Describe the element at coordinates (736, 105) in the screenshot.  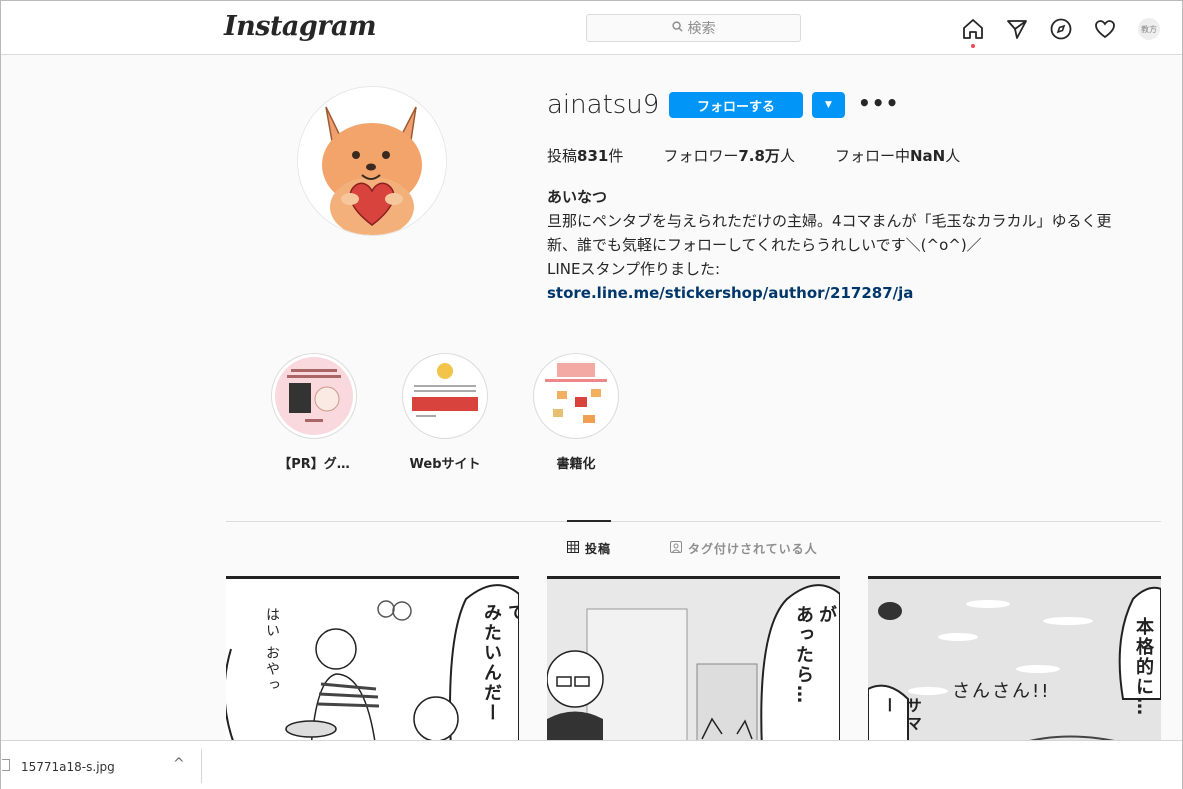
I see `follow-button: フォローする` at that location.